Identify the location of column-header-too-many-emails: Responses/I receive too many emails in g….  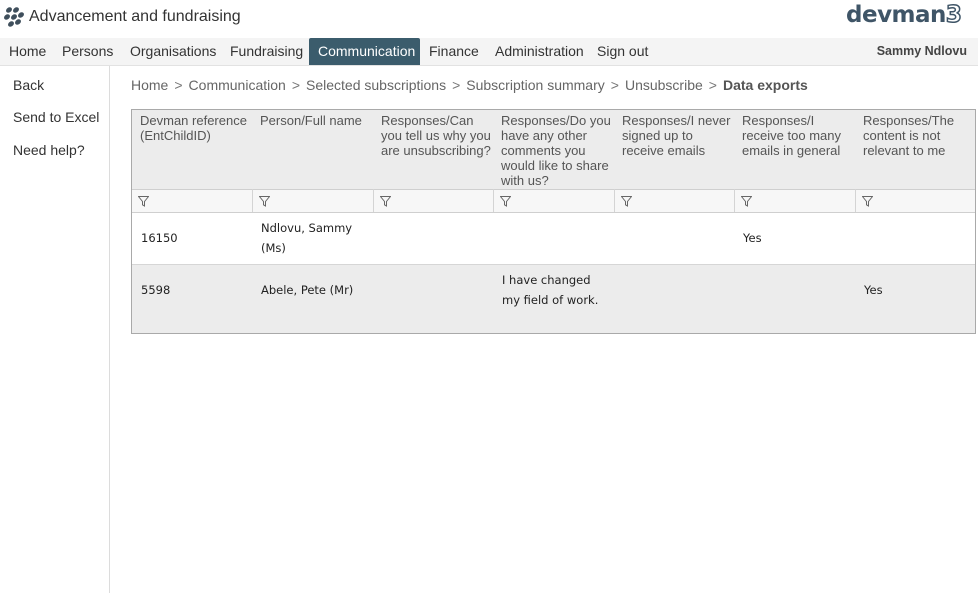
(794, 149).